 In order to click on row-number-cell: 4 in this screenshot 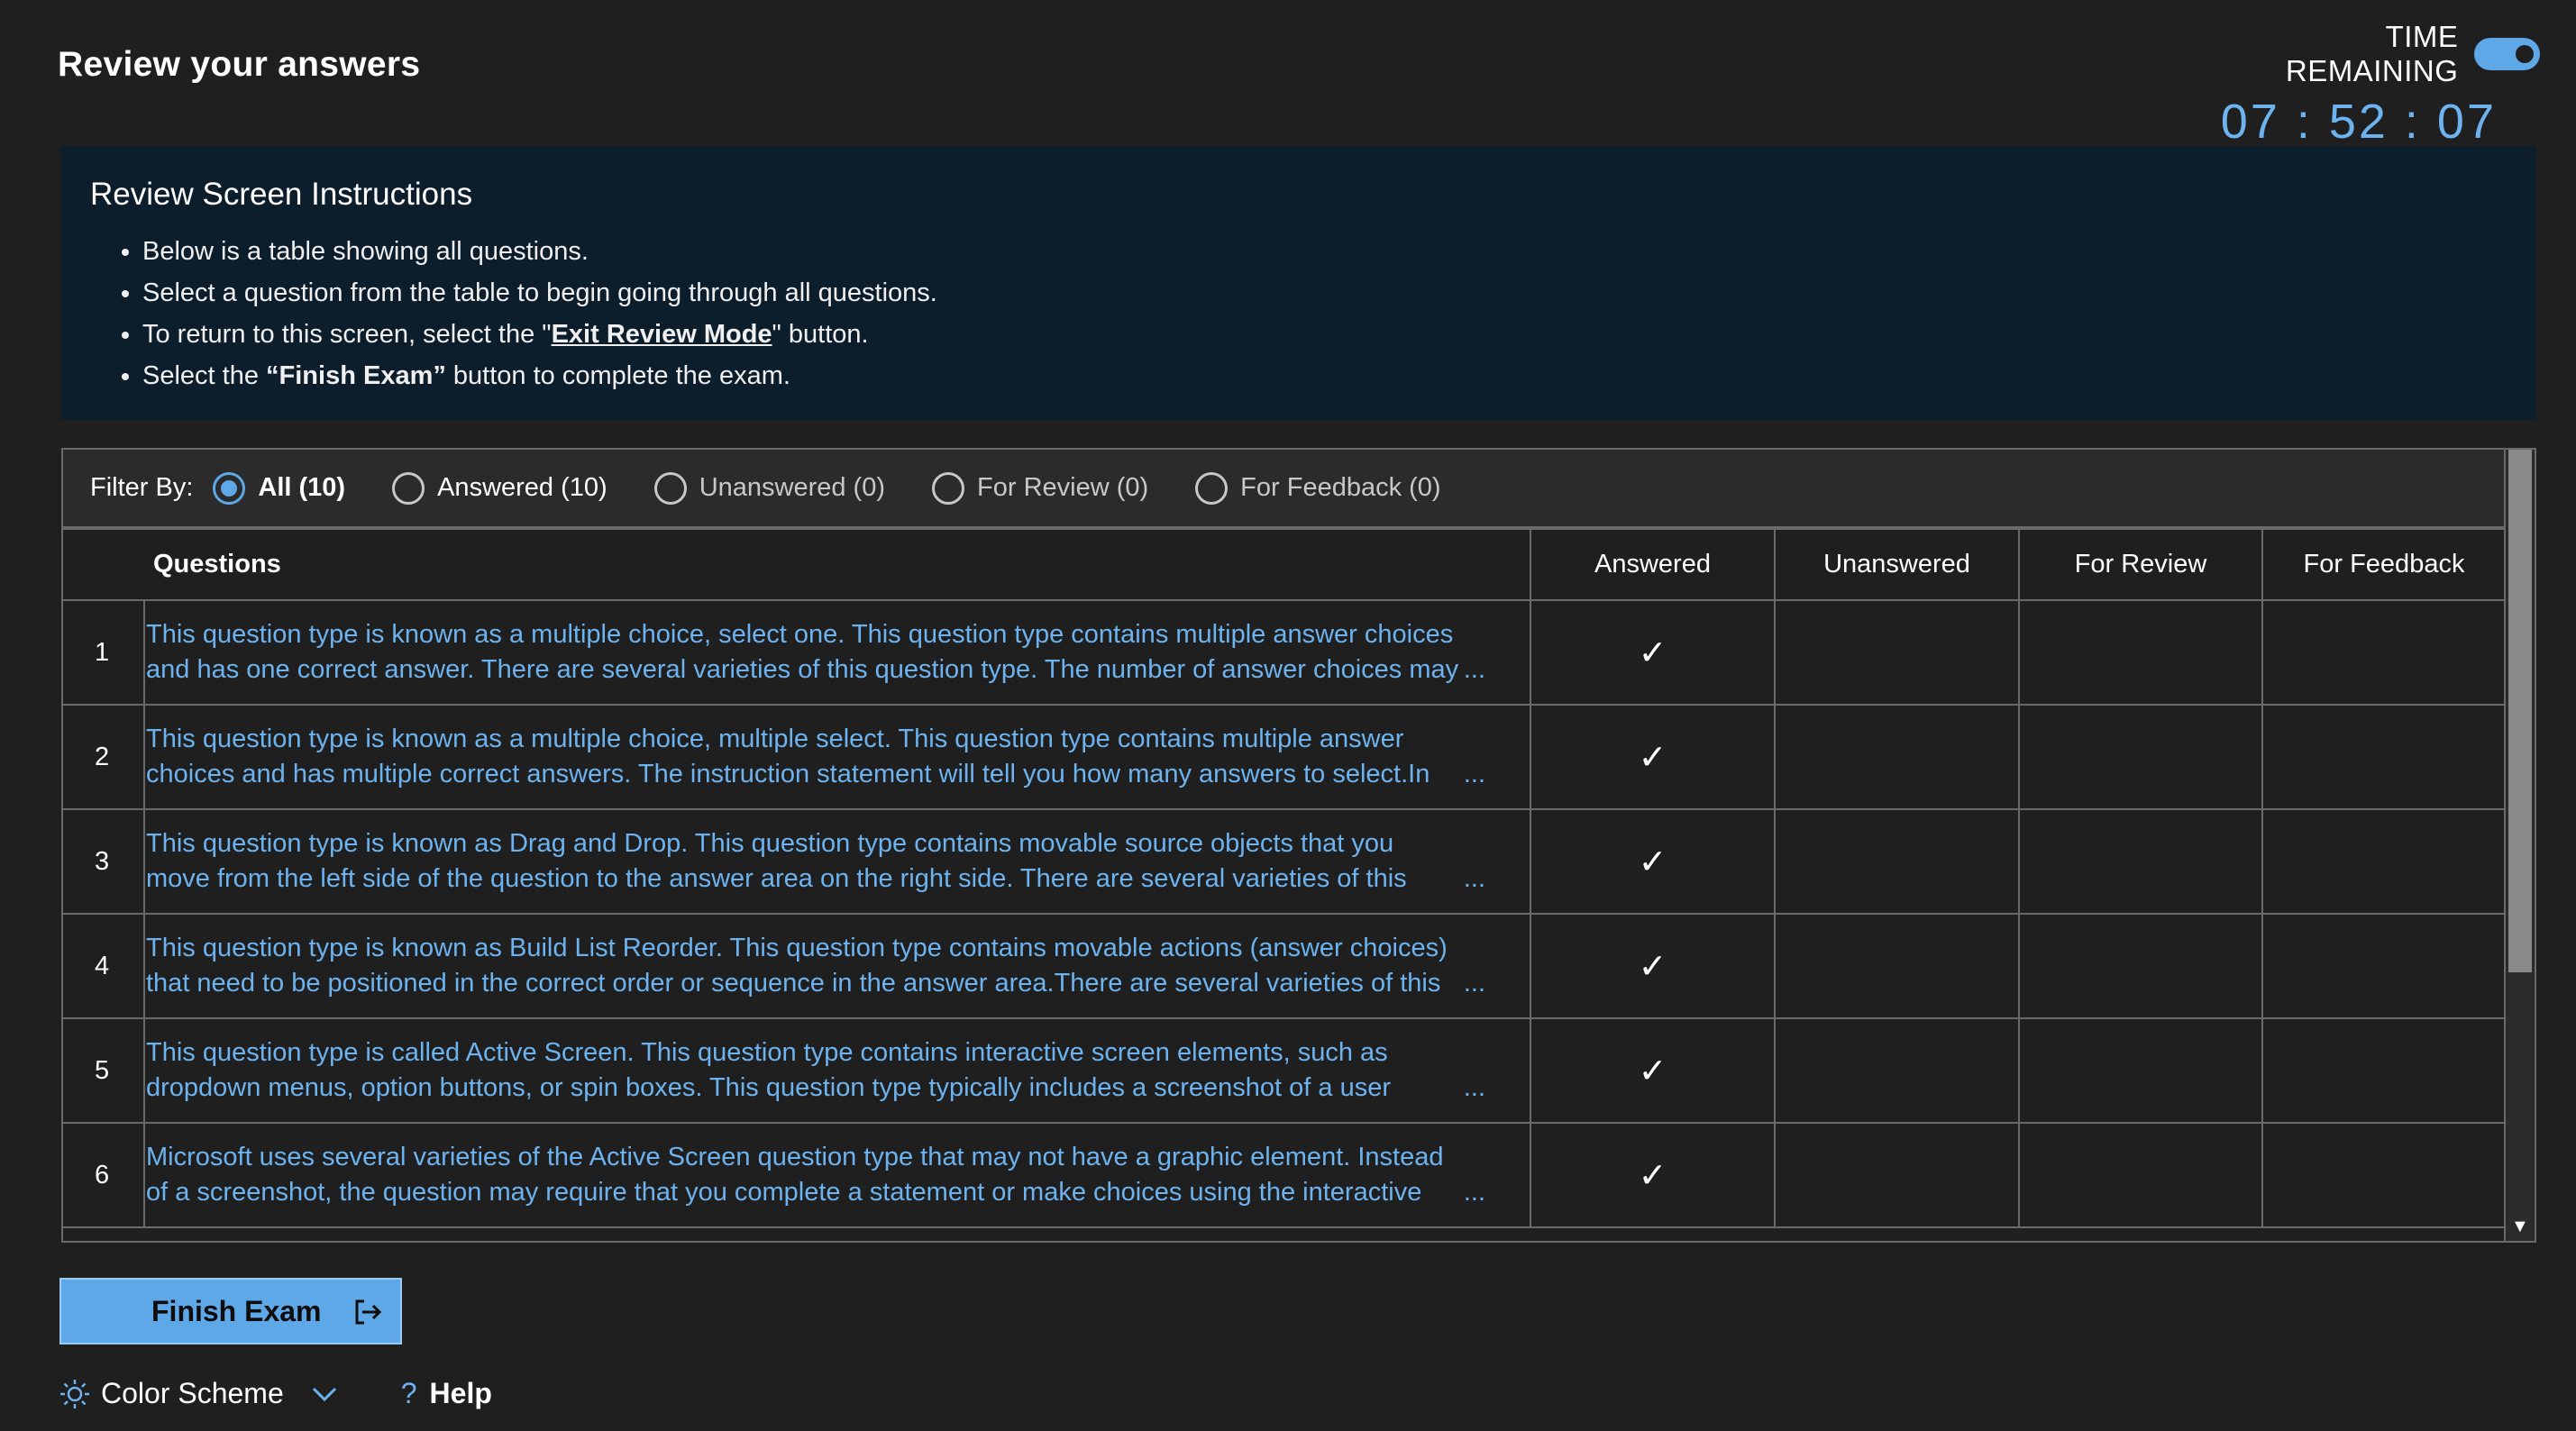, I will do `click(104, 966)`.